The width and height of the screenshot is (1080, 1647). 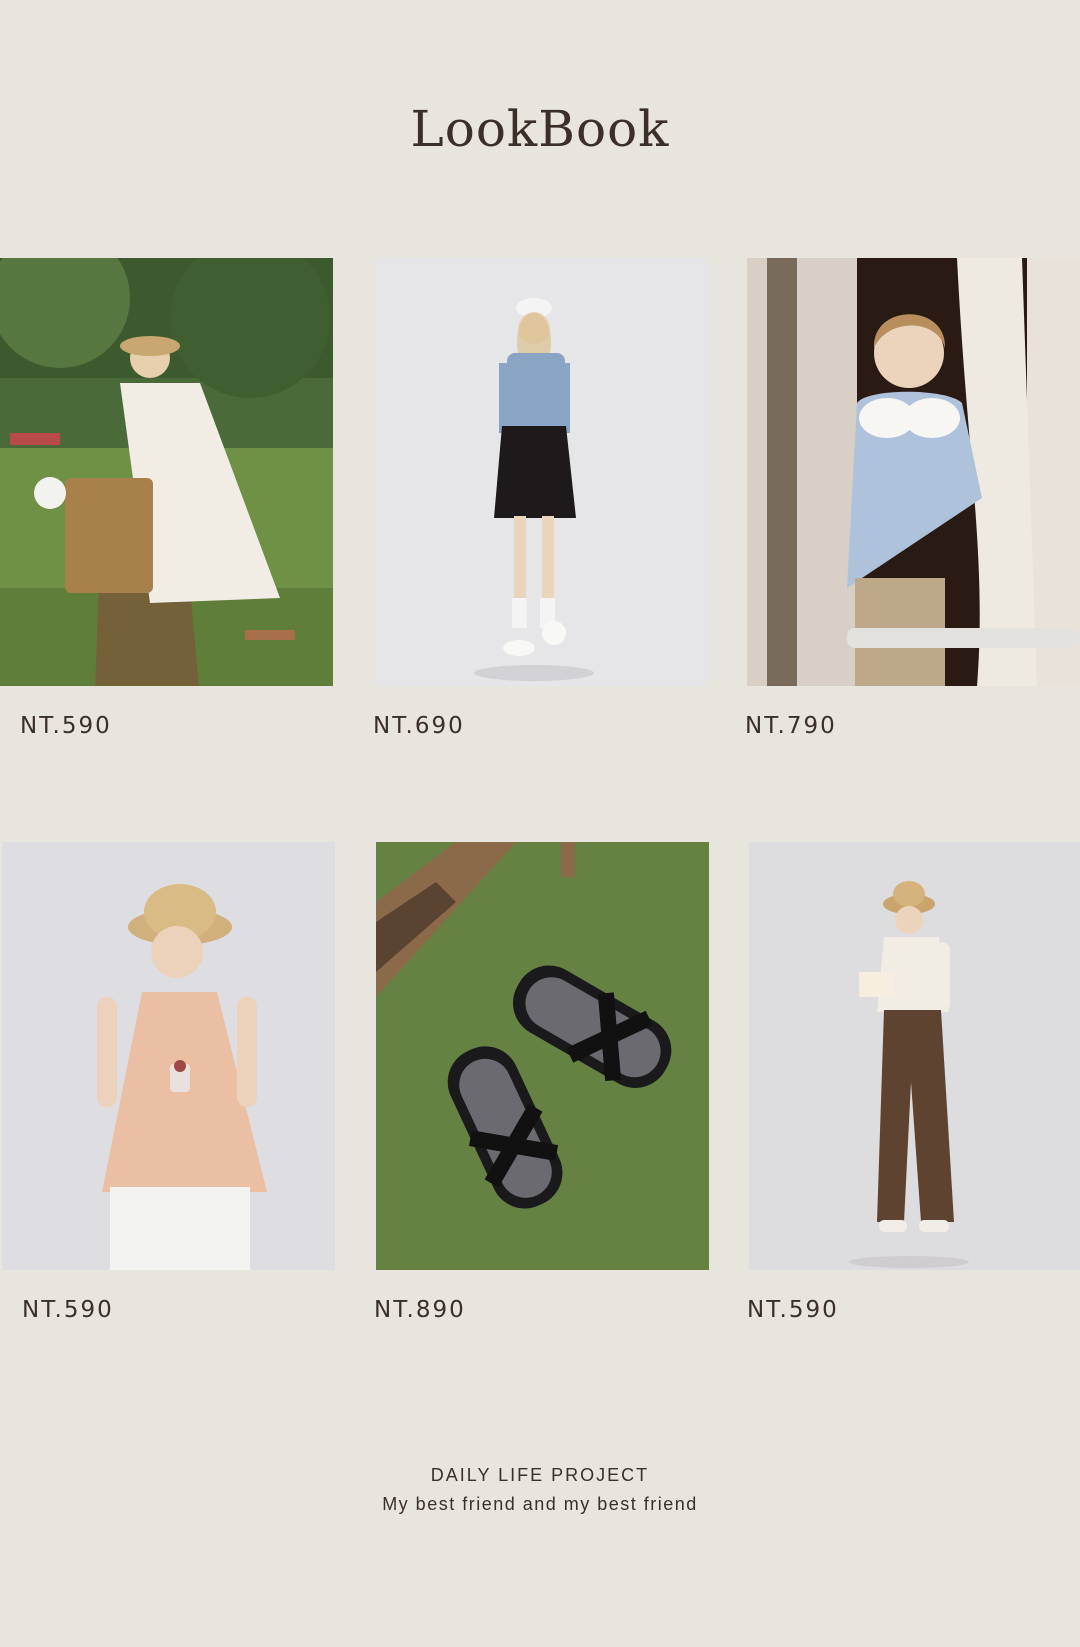 I want to click on product-price-4: NT.590, so click(x=68, y=1310).